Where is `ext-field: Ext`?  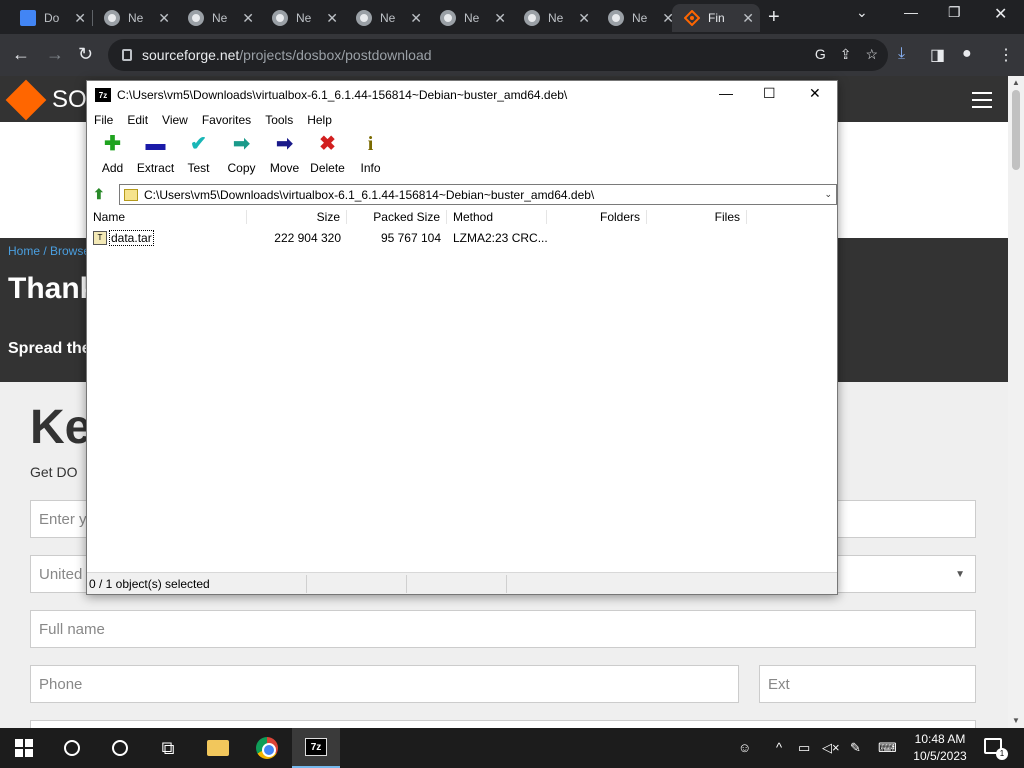
ext-field: Ext is located at coordinates (867, 684).